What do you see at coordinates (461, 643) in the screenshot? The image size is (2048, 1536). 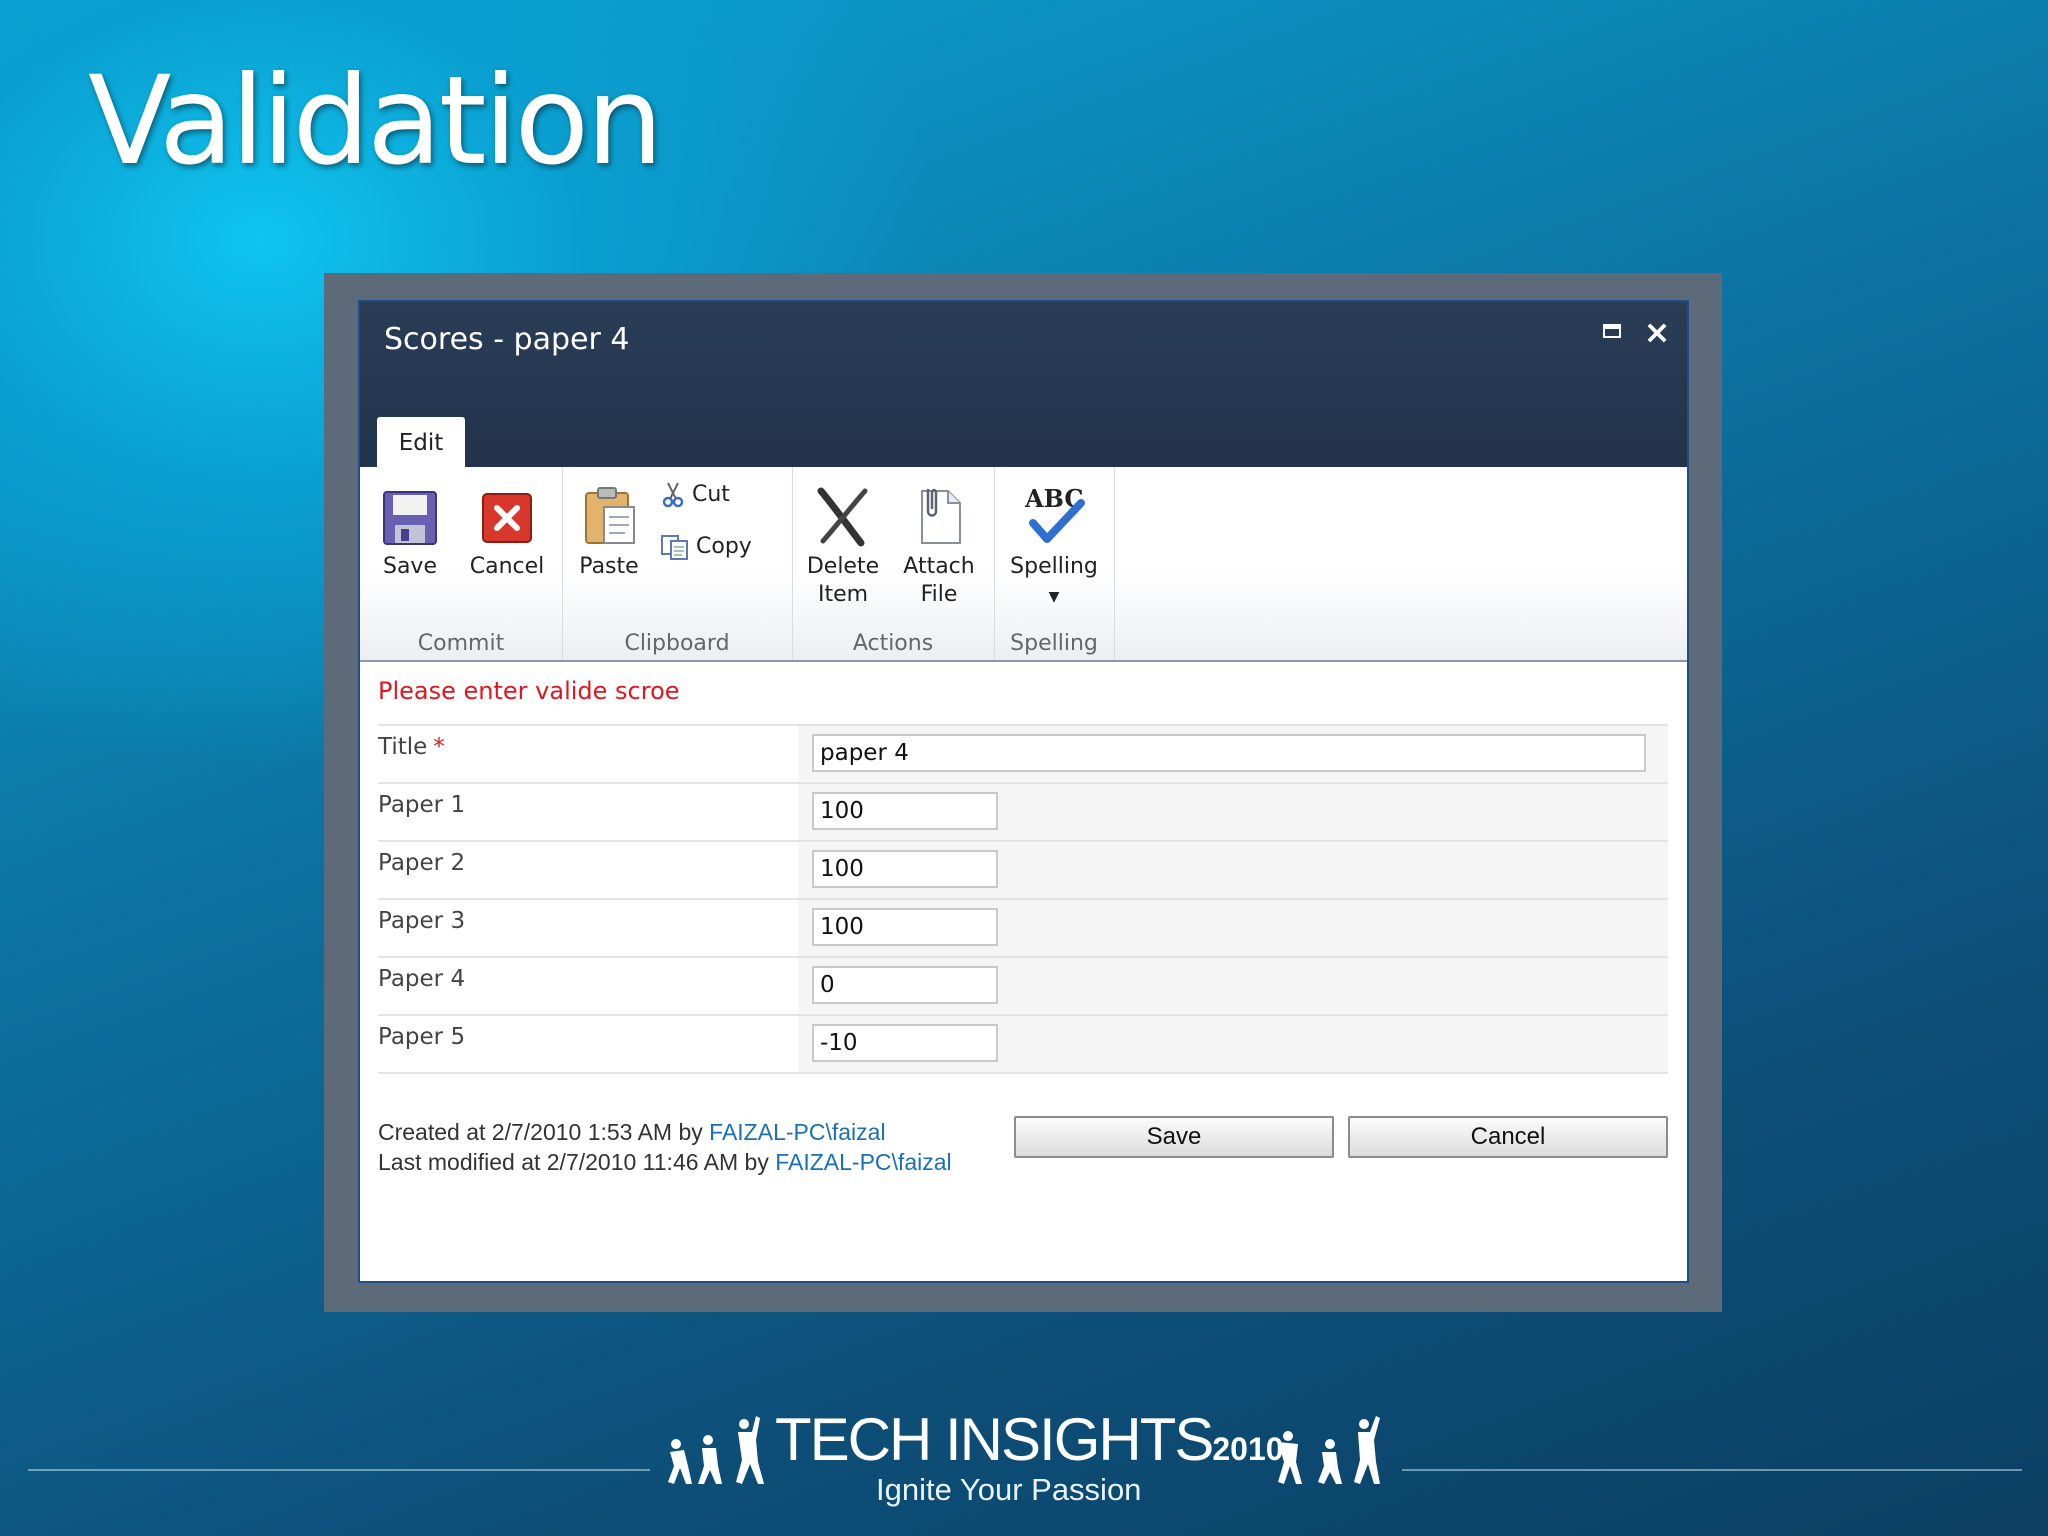 I see `group-label-commit: Commit` at bounding box center [461, 643].